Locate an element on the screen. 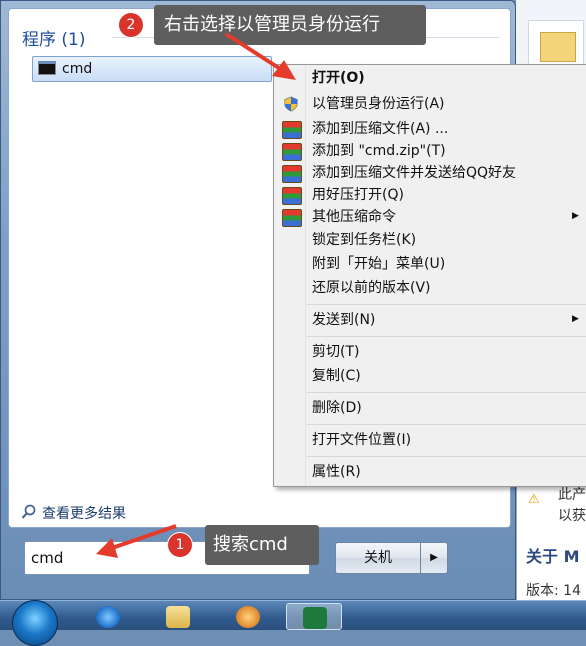 The image size is (586, 646). see-more-results-link: 查看更多结果 is located at coordinates (84, 513).